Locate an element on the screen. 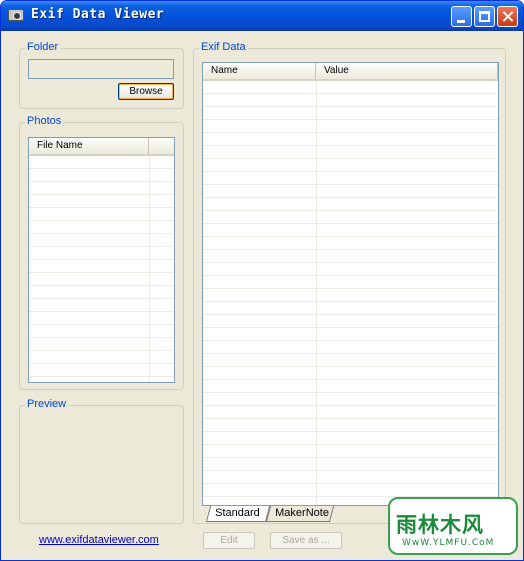 The width and height of the screenshot is (524, 561). close-icon is located at coordinates (507, 16).